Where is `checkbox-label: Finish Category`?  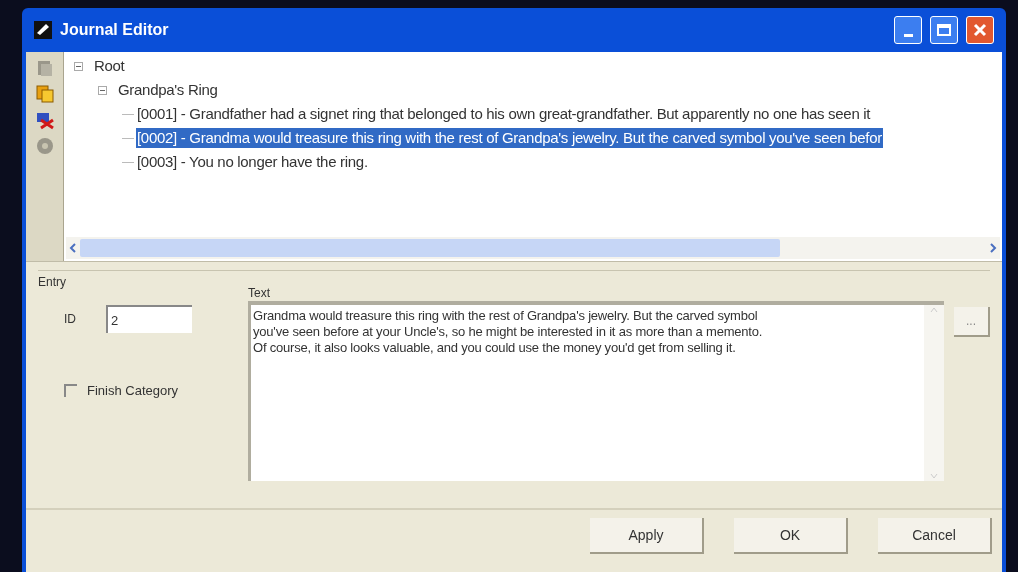
checkbox-label: Finish Category is located at coordinates (133, 391).